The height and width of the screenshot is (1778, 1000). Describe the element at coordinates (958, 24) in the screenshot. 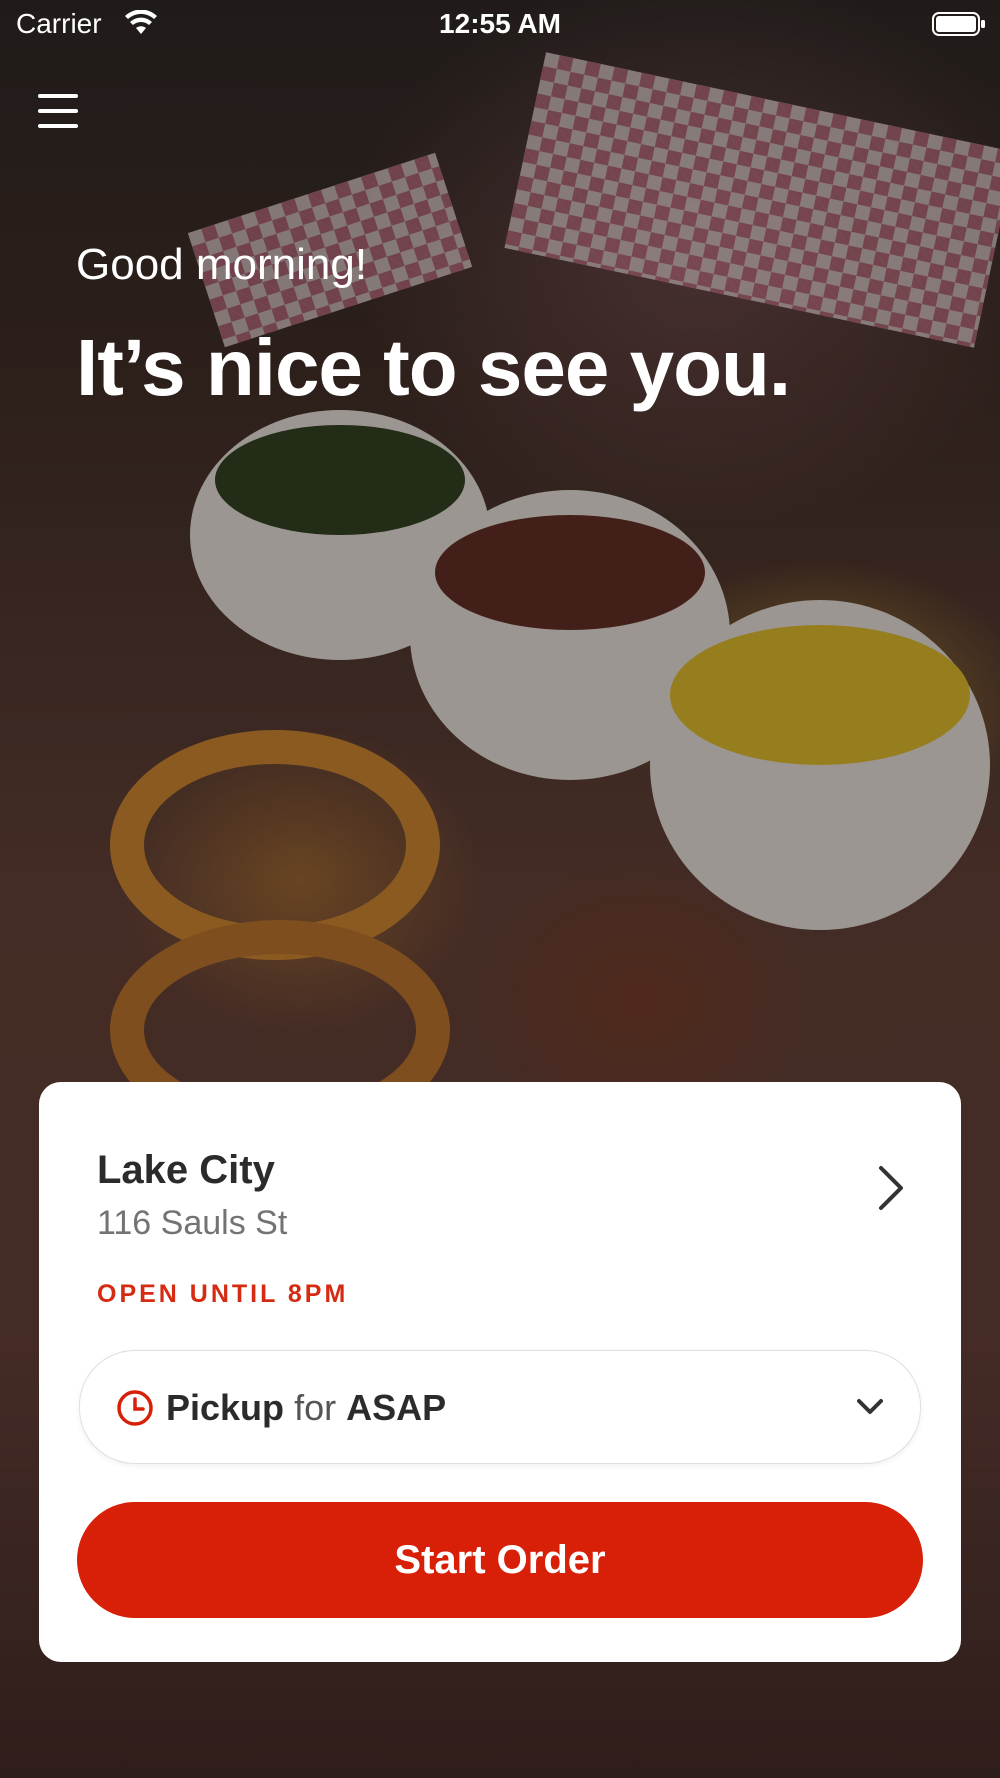

I see `battery-icon` at that location.